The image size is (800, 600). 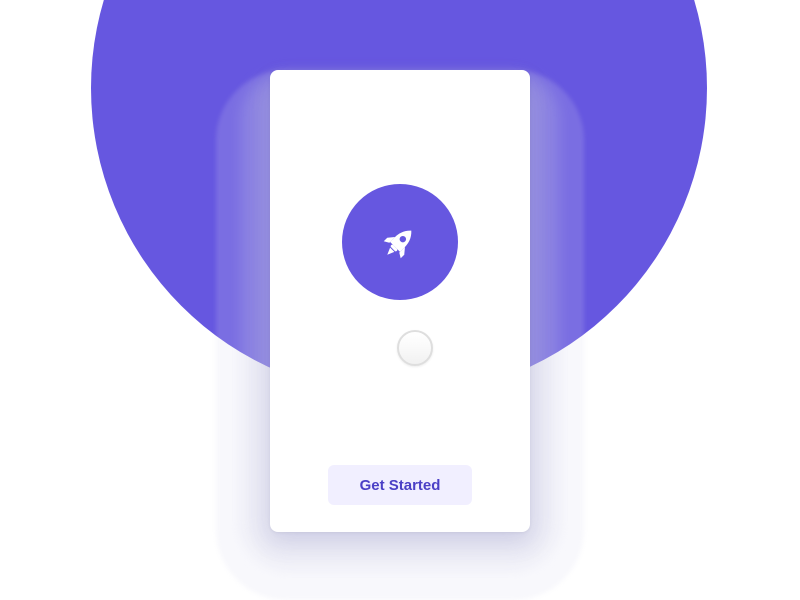 I want to click on rocket-badge, so click(x=400, y=242).